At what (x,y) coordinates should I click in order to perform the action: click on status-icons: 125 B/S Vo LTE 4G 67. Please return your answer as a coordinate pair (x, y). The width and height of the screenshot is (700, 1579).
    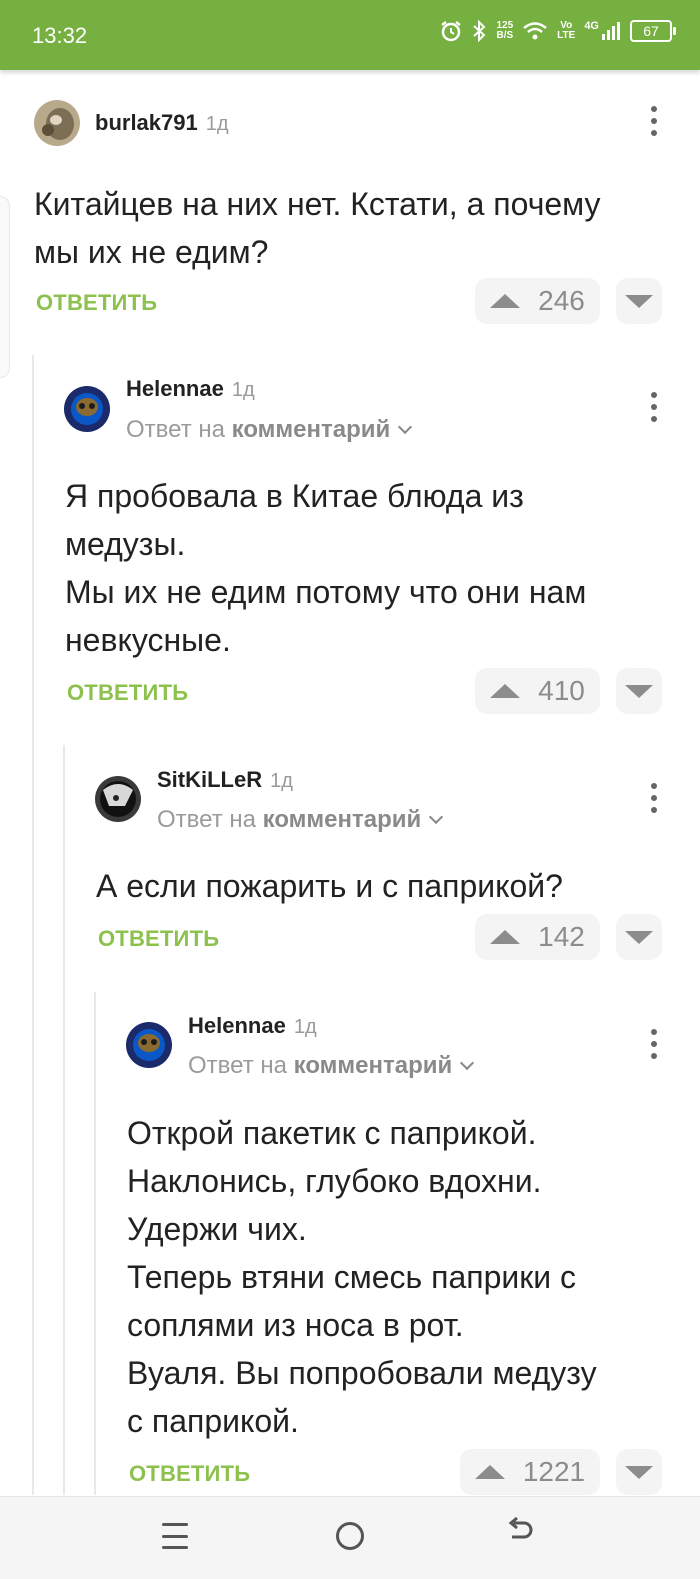
    Looking at the image, I should click on (558, 31).